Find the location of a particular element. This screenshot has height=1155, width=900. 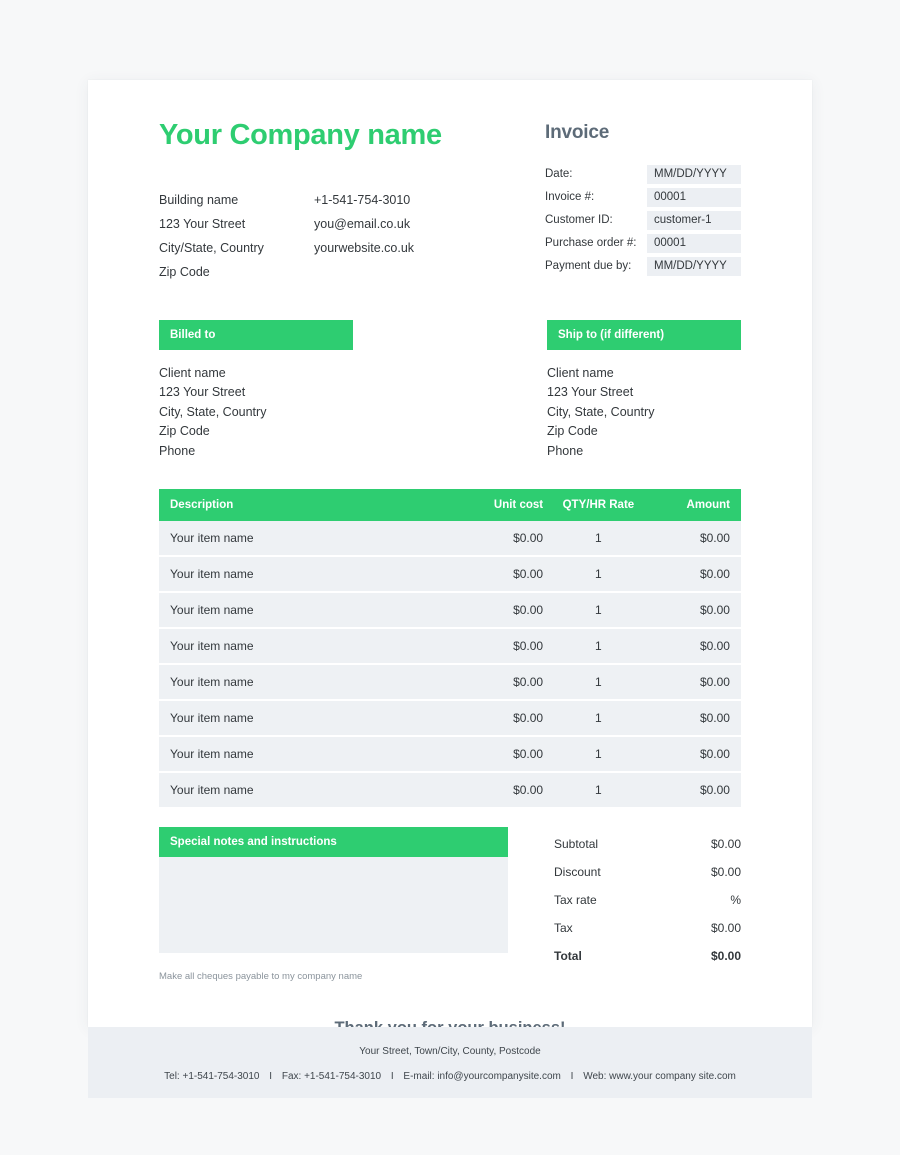

meta-row-date: Date: MM/DD/YYYY is located at coordinates (643, 174).